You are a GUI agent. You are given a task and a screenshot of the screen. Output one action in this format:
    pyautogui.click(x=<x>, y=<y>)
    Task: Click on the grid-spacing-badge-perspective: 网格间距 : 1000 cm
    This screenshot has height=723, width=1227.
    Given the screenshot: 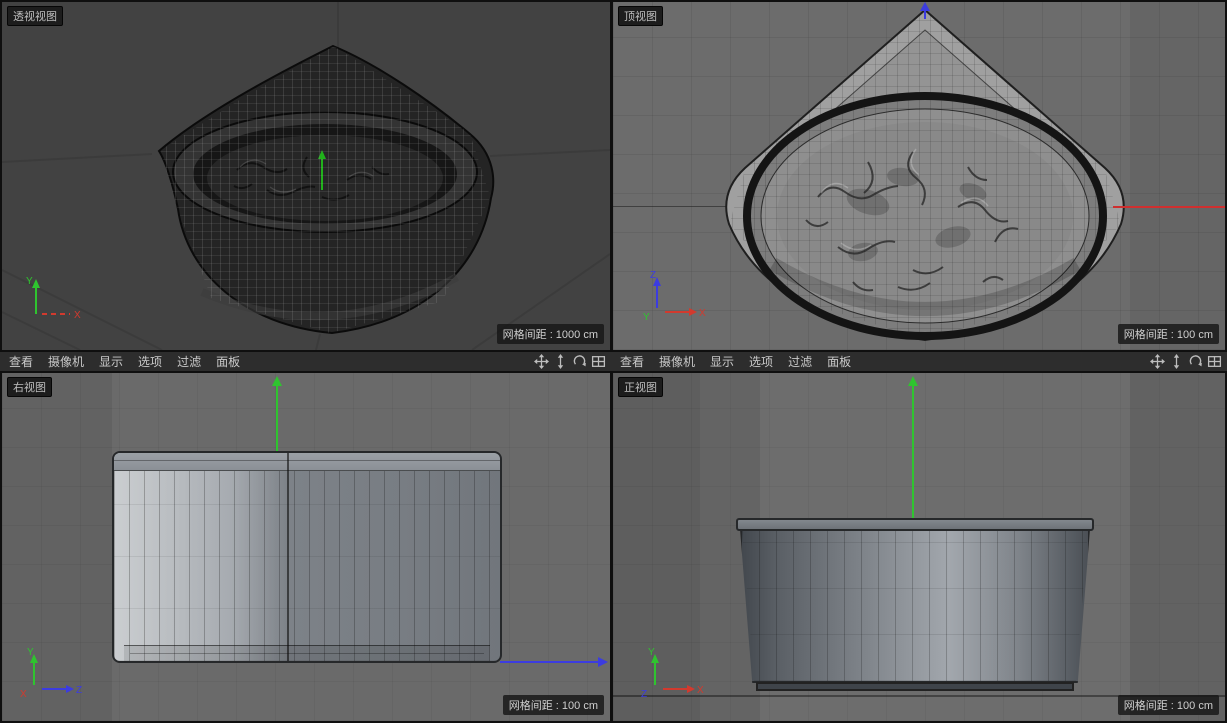 What is the action you would take?
    pyautogui.click(x=550, y=334)
    